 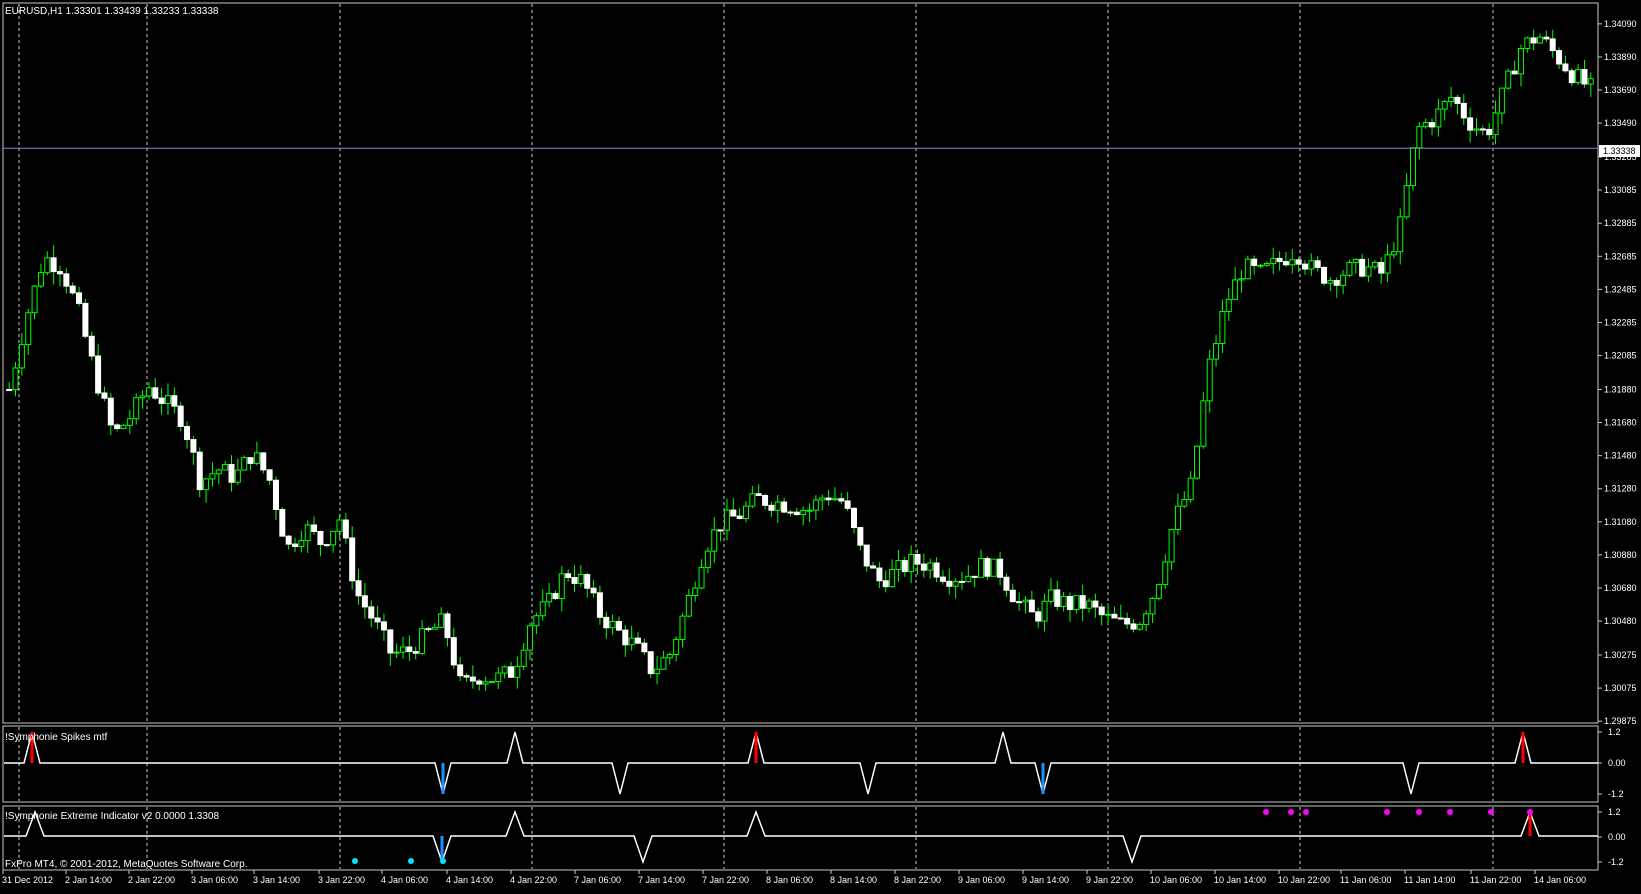 I want to click on price-tick-label-7: 1.32685, so click(x=1620, y=256).